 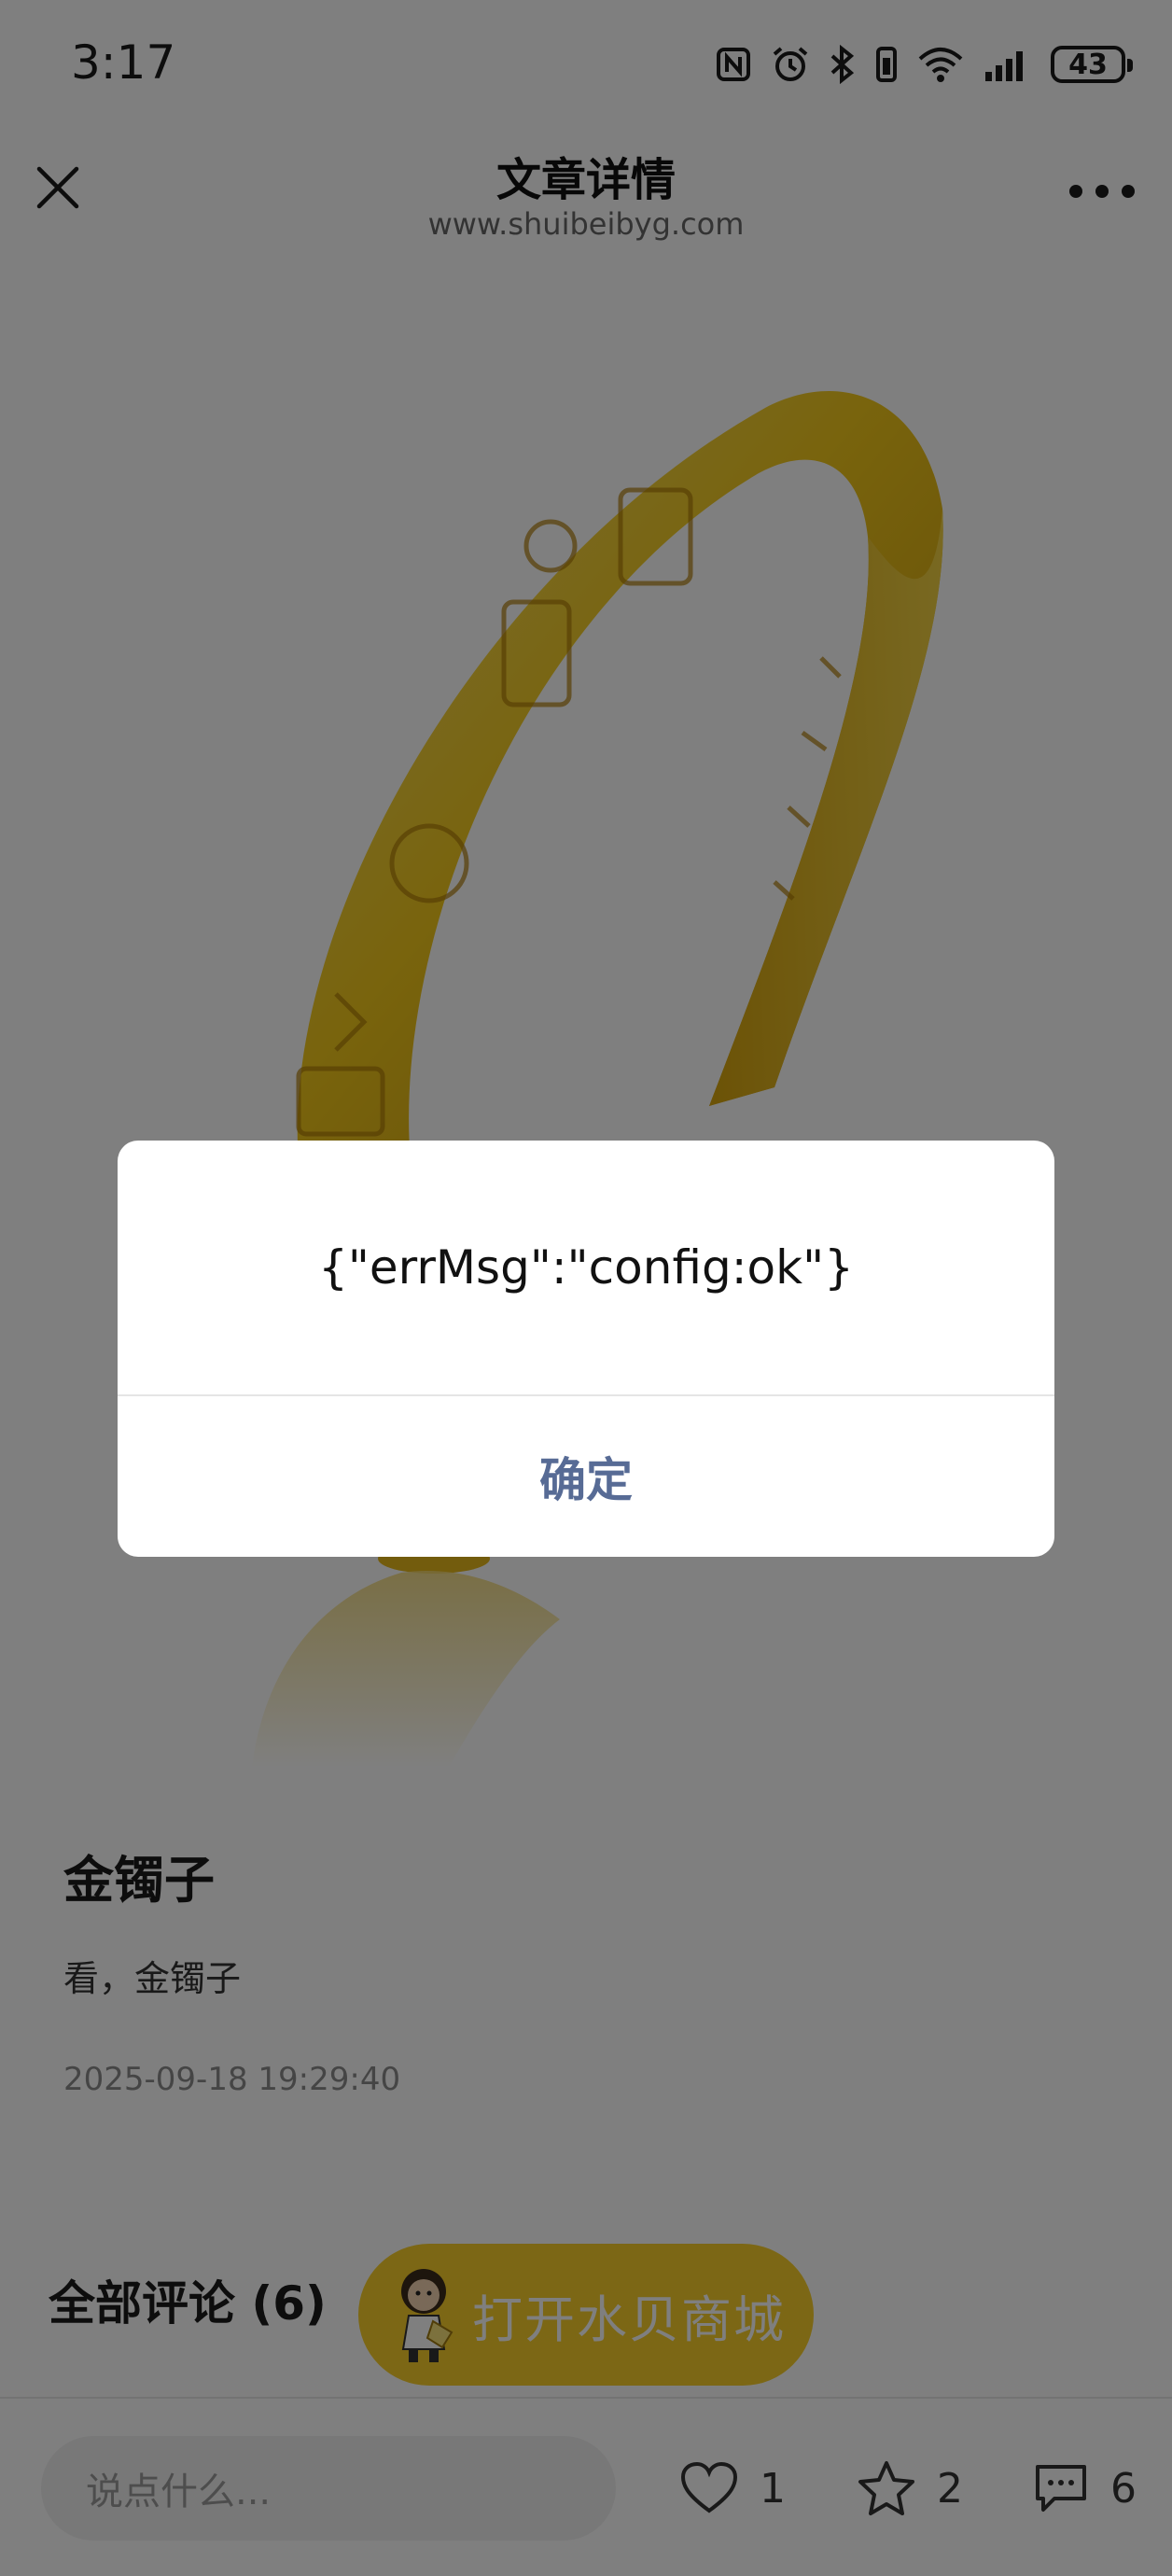 What do you see at coordinates (586, 1267) in the screenshot?
I see `dialog-message: {"errMsg":"config:ok"}` at bounding box center [586, 1267].